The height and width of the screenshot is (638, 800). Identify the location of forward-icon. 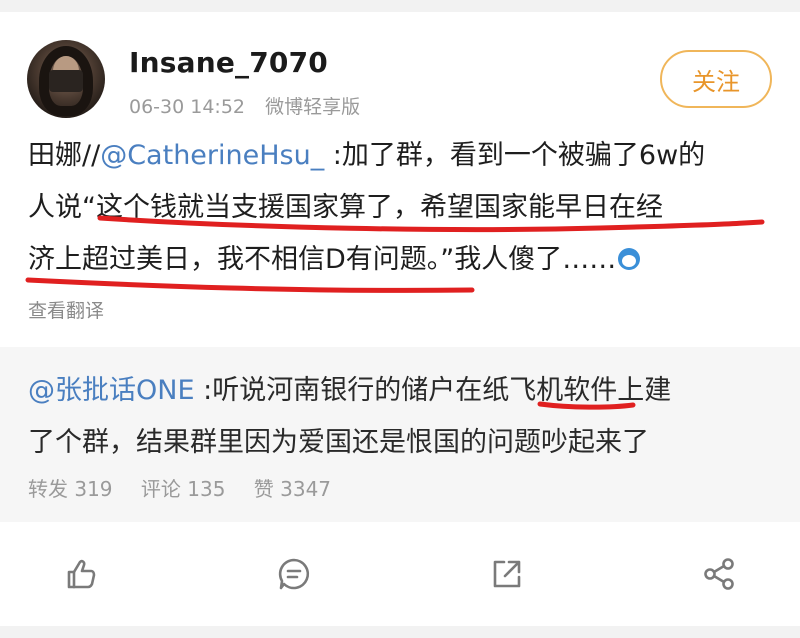
(719, 574).